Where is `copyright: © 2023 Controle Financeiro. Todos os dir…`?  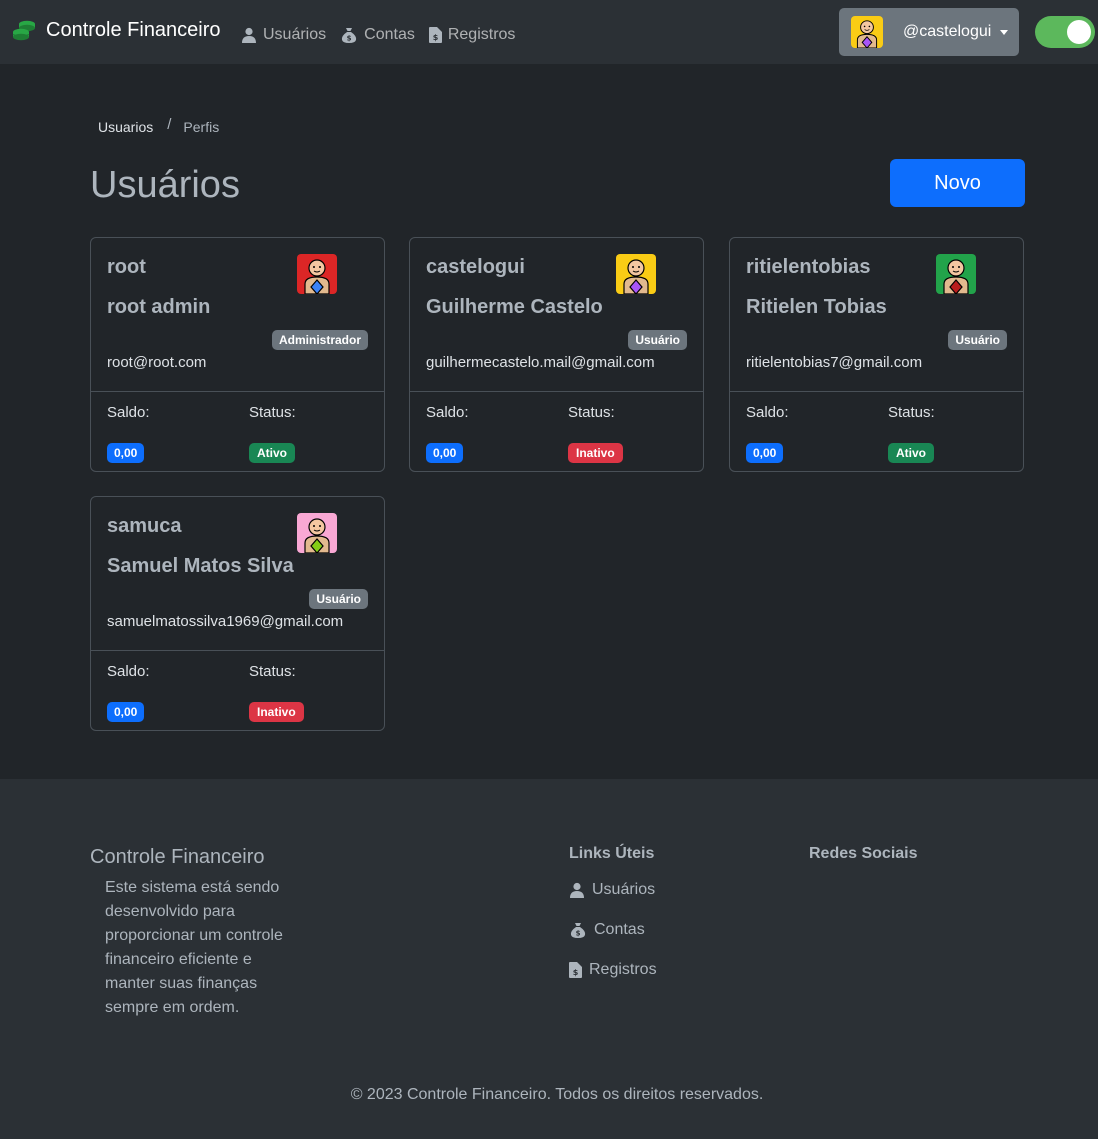
copyright: © 2023 Controle Financeiro. Todos os dir… is located at coordinates (557, 1094).